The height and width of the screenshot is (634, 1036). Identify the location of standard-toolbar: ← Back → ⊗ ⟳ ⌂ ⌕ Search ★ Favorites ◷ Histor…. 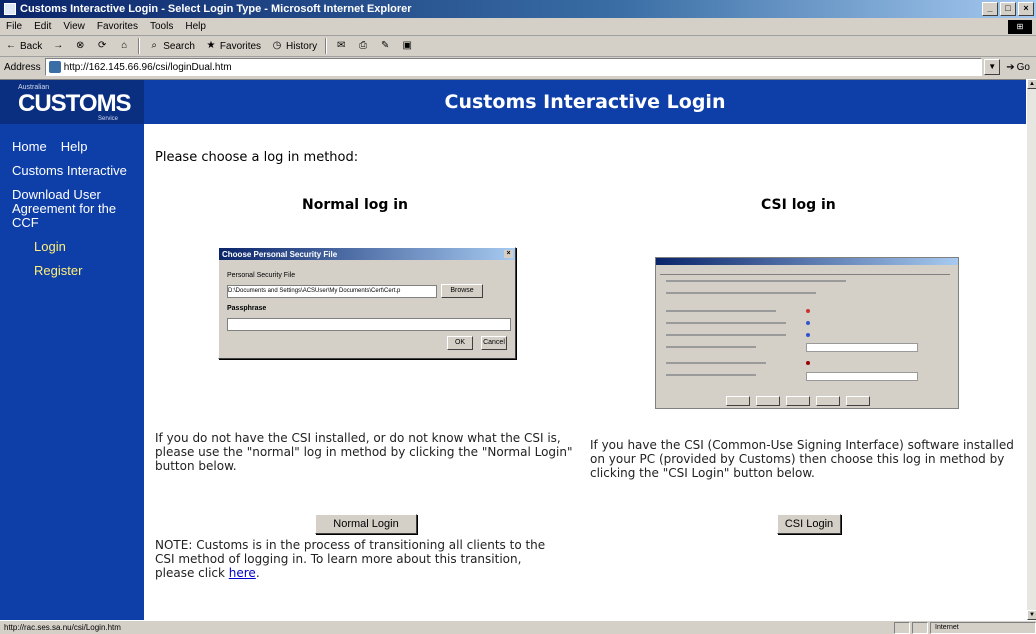
(518, 46).